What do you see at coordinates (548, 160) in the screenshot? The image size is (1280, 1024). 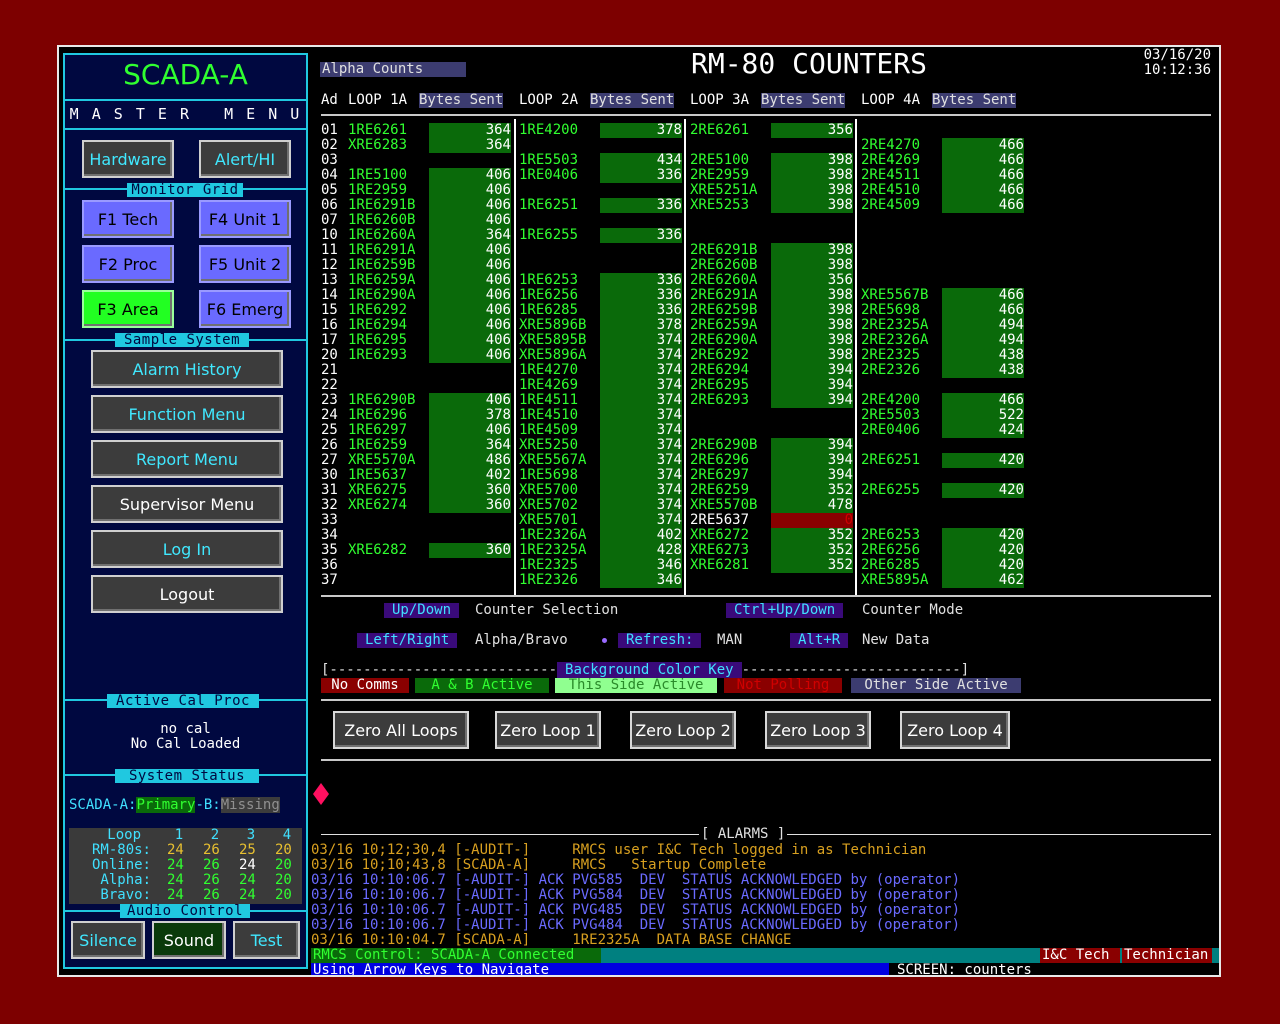 I see `rm80-name: 1RE5503` at bounding box center [548, 160].